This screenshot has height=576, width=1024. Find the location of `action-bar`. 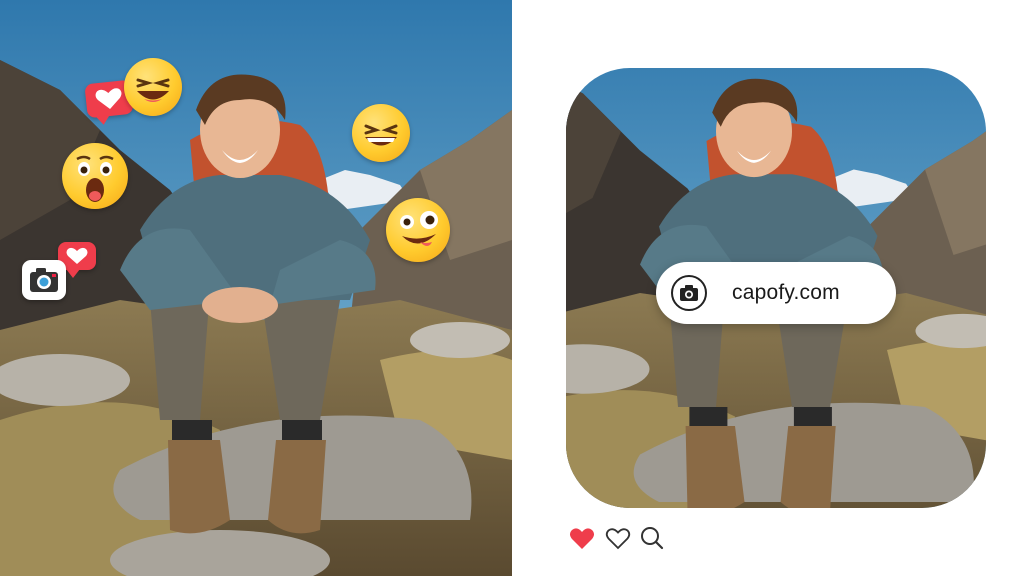

action-bar is located at coordinates (618, 538).